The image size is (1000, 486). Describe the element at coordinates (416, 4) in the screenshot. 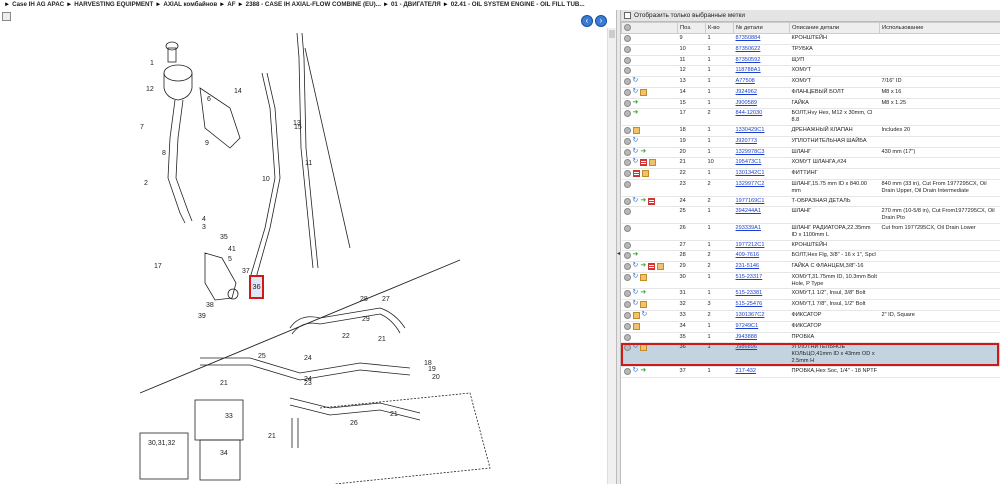

I see `breadcrumb-item: 01 - ДВИГАТЕЛЯ` at that location.